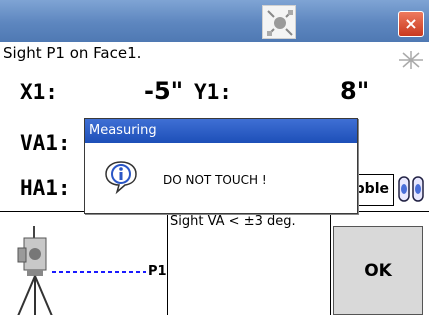  What do you see at coordinates (411, 60) in the screenshot?
I see `sparkle-icon` at bounding box center [411, 60].